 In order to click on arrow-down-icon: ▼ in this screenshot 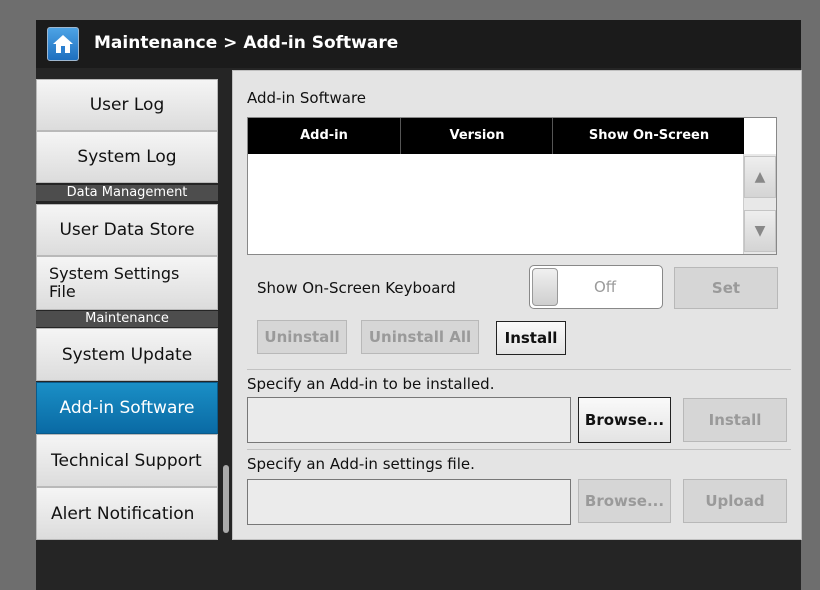, I will do `click(760, 231)`.